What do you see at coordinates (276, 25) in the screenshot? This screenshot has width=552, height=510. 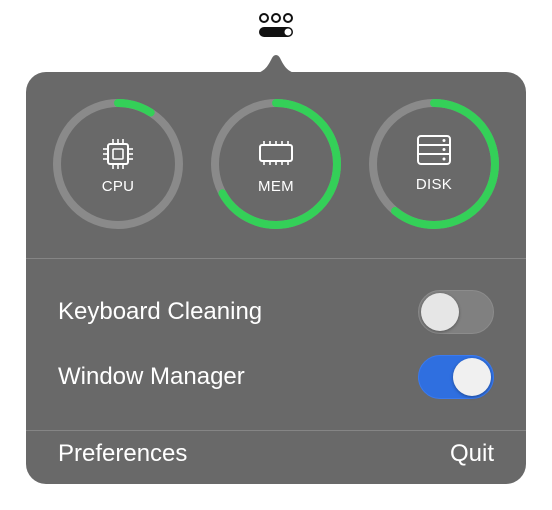 I see `toggle-dots-icon` at bounding box center [276, 25].